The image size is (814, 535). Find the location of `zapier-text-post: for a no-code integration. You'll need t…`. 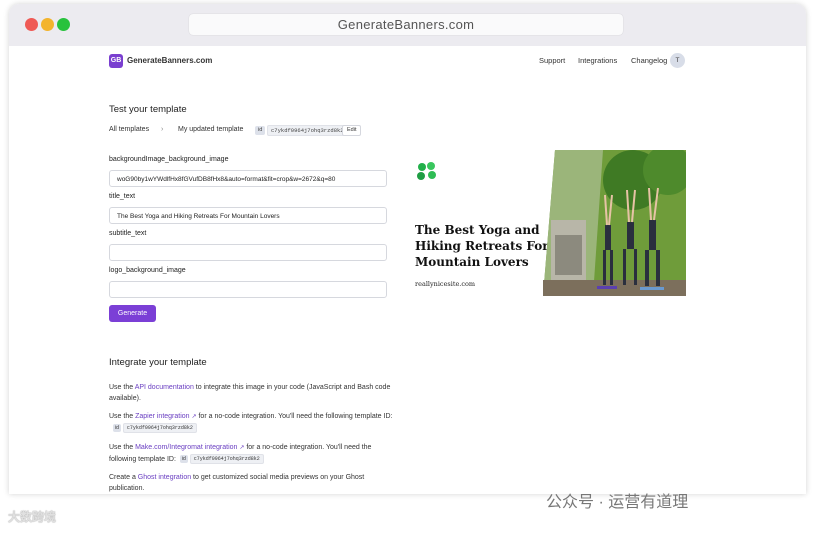

zapier-text-post: for a no-code integration. You'll need t… is located at coordinates (294, 416).